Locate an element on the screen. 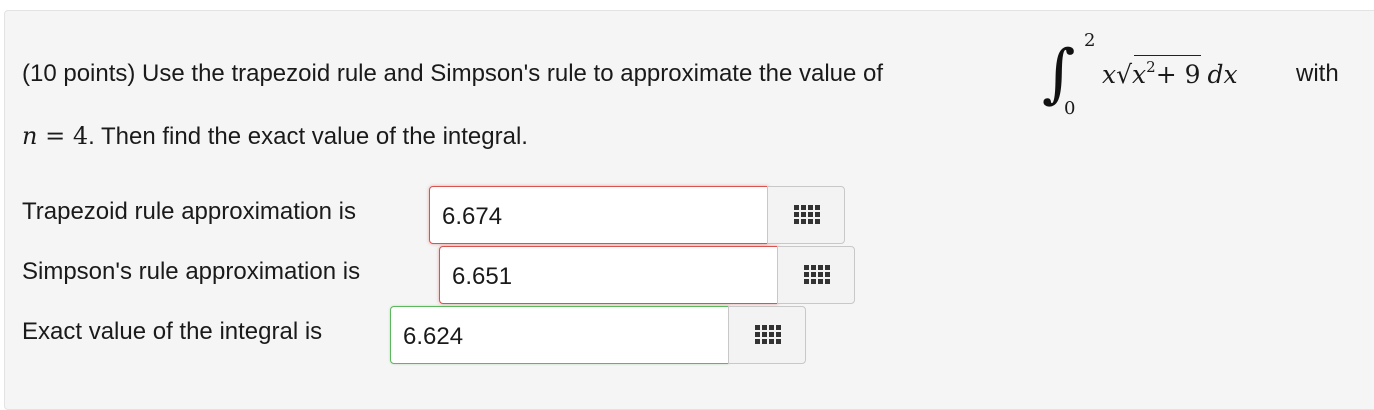 This screenshot has height=410, width=1374. integrand: x√ x2+ 9 dx is located at coordinates (1170, 72).